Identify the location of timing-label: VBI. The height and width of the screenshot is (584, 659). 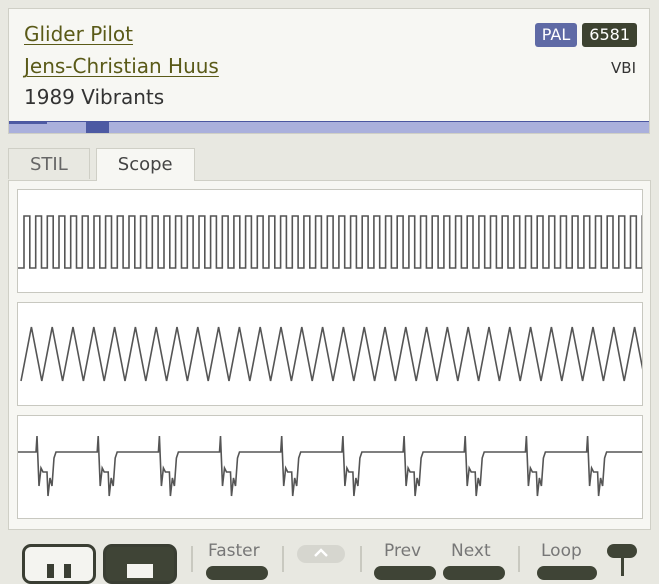
(623, 68).